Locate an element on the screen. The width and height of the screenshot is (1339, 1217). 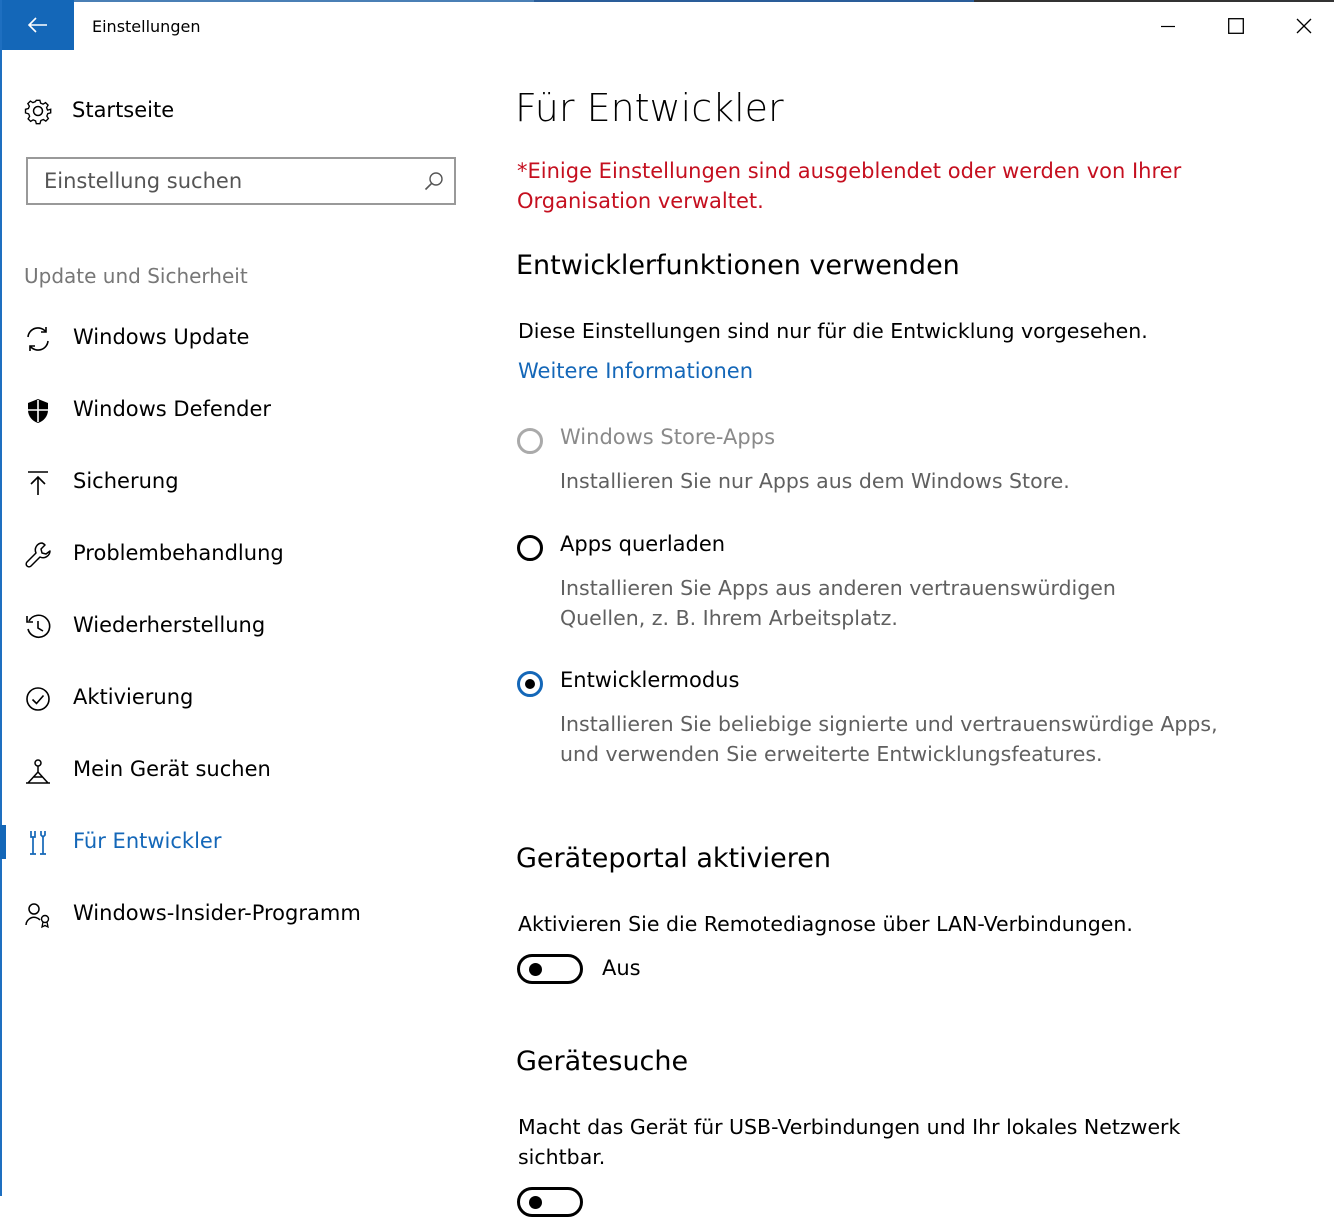
radio-label: Windows Store-Apps is located at coordinates (668, 437).